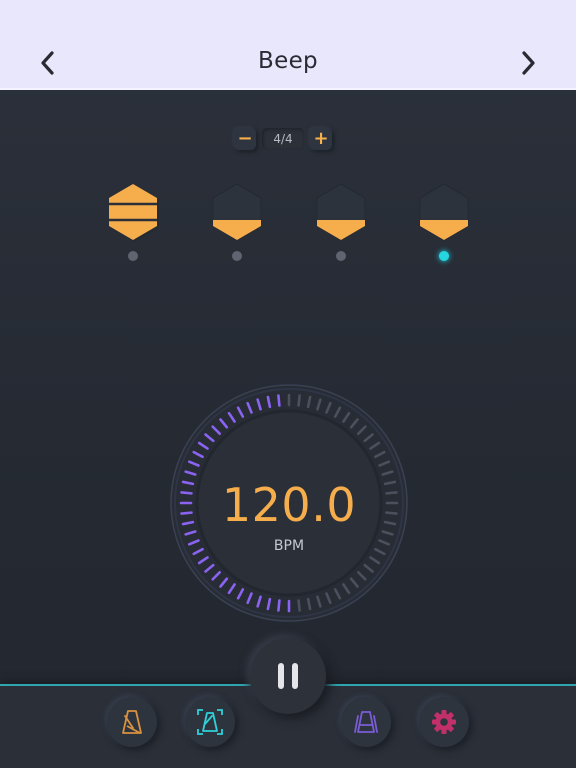  I want to click on time-signature-stepper: − 4/4 +, so click(283, 139).